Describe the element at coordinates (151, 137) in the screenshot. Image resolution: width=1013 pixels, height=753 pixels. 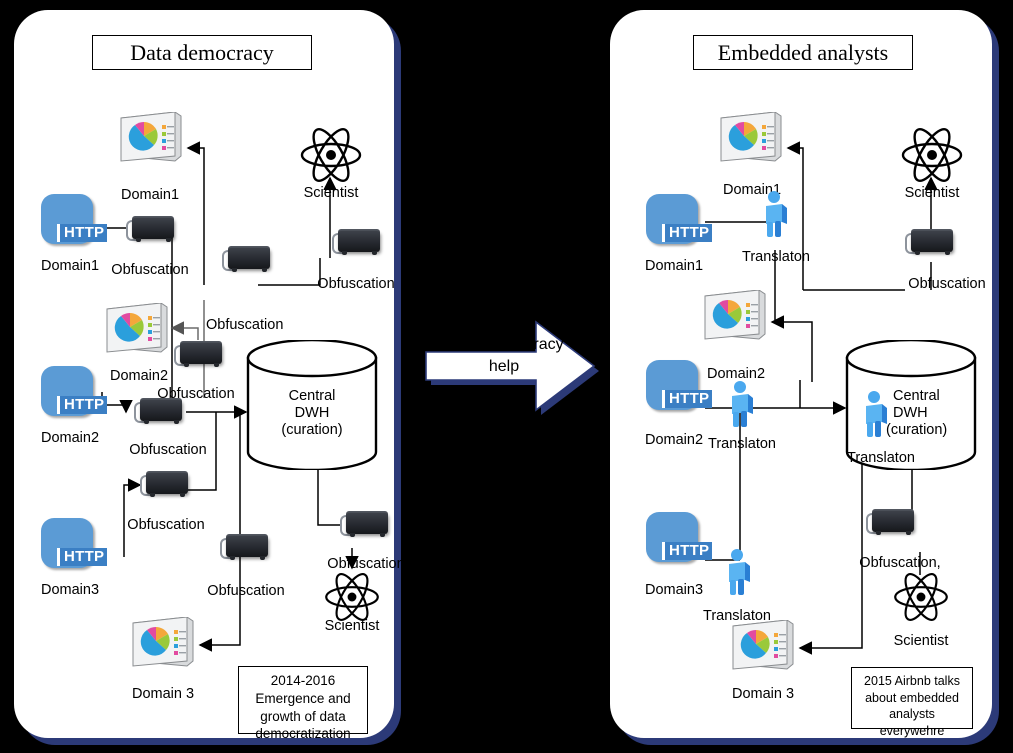
I see `dashboard-icon-domain1-left` at that location.